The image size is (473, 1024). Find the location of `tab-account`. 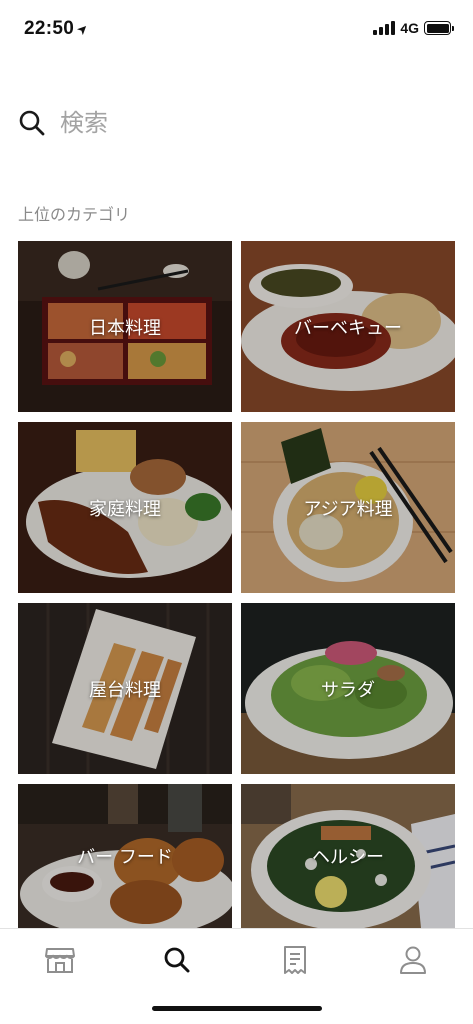

tab-account is located at coordinates (413, 960).